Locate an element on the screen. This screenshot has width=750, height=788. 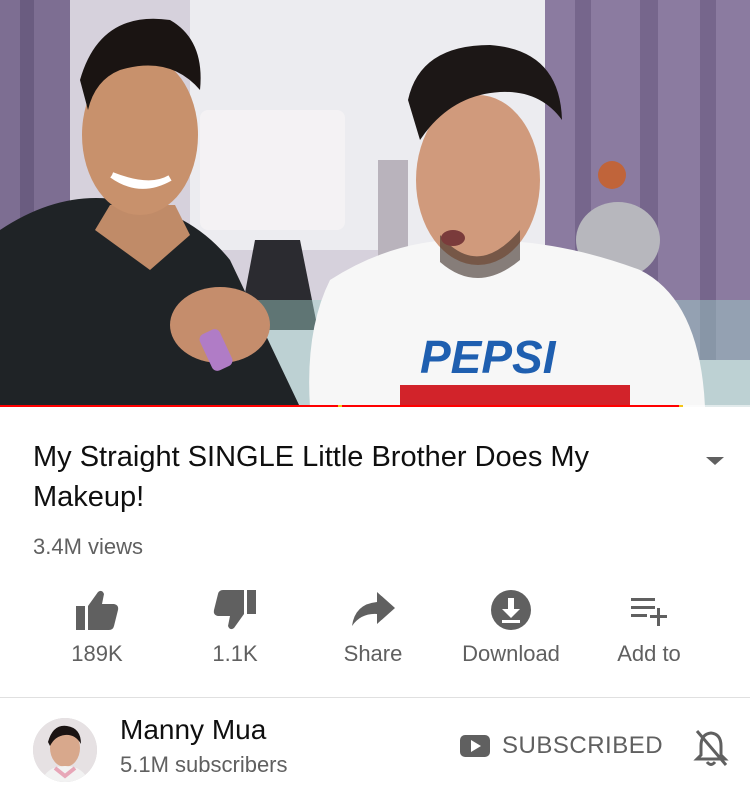
action-bar: 189K 1.1K Share Download Add to is located at coordinates (375, 630).